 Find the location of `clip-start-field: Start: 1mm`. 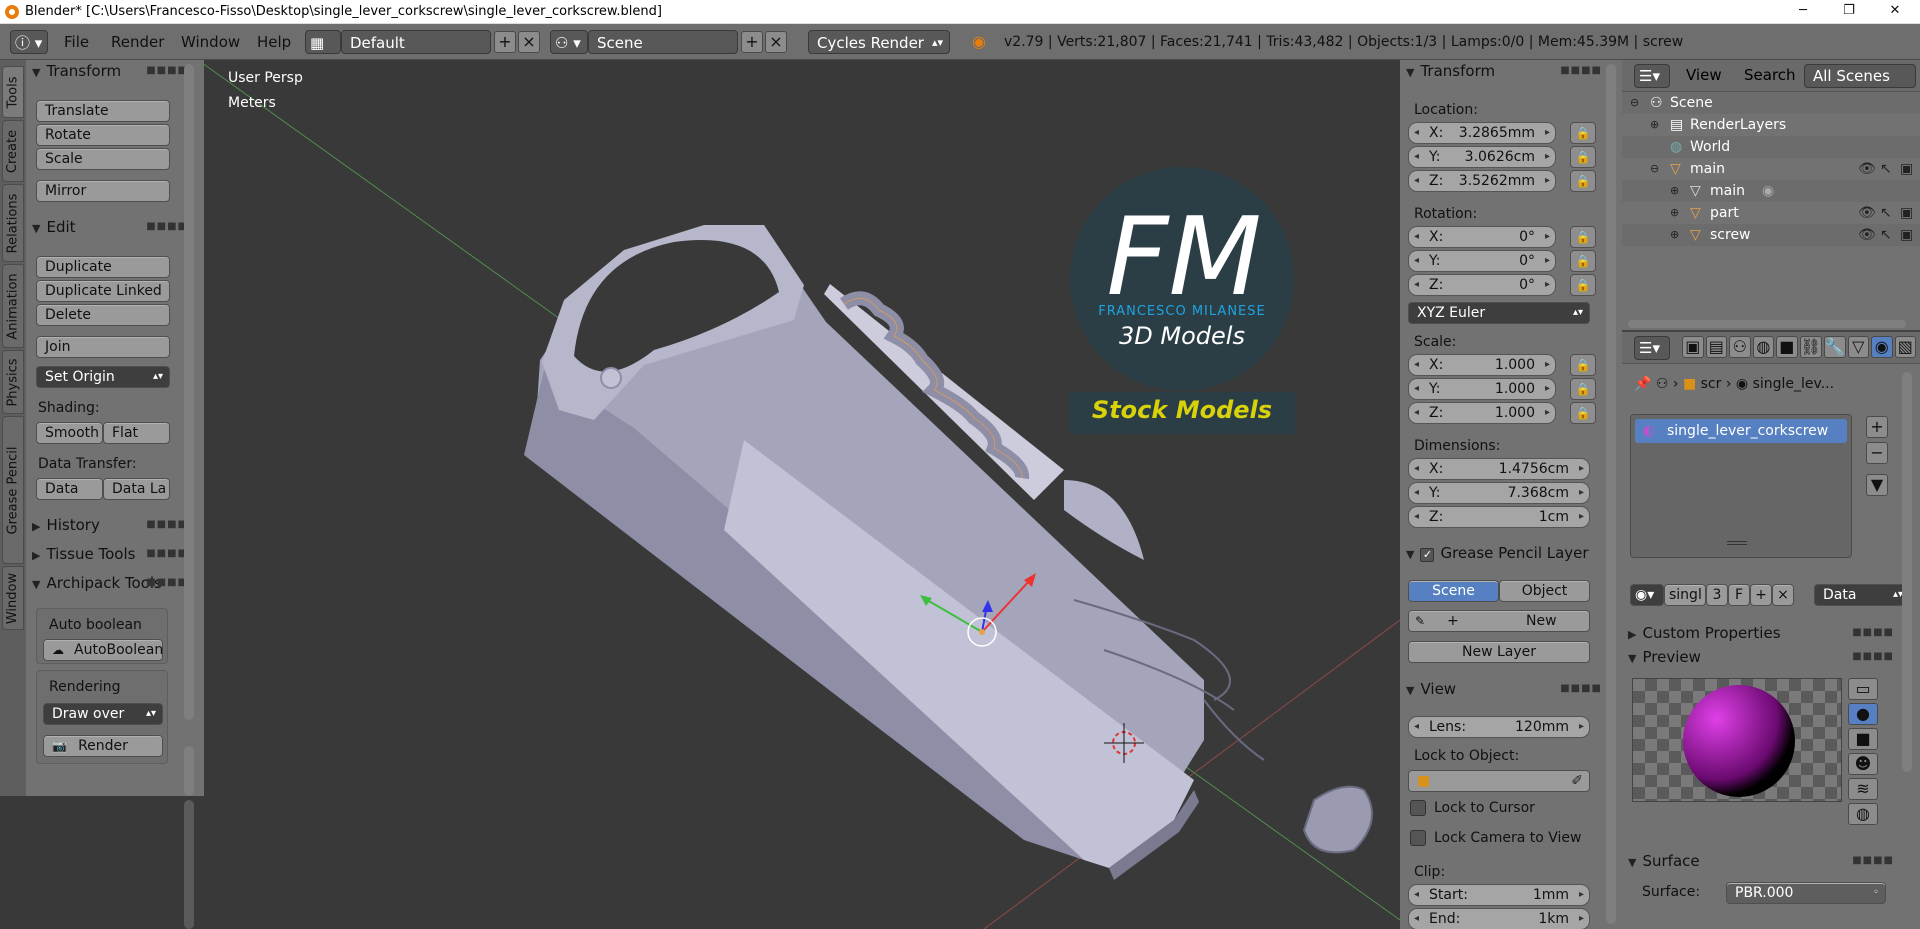

clip-start-field: Start: 1mm is located at coordinates (1499, 895).